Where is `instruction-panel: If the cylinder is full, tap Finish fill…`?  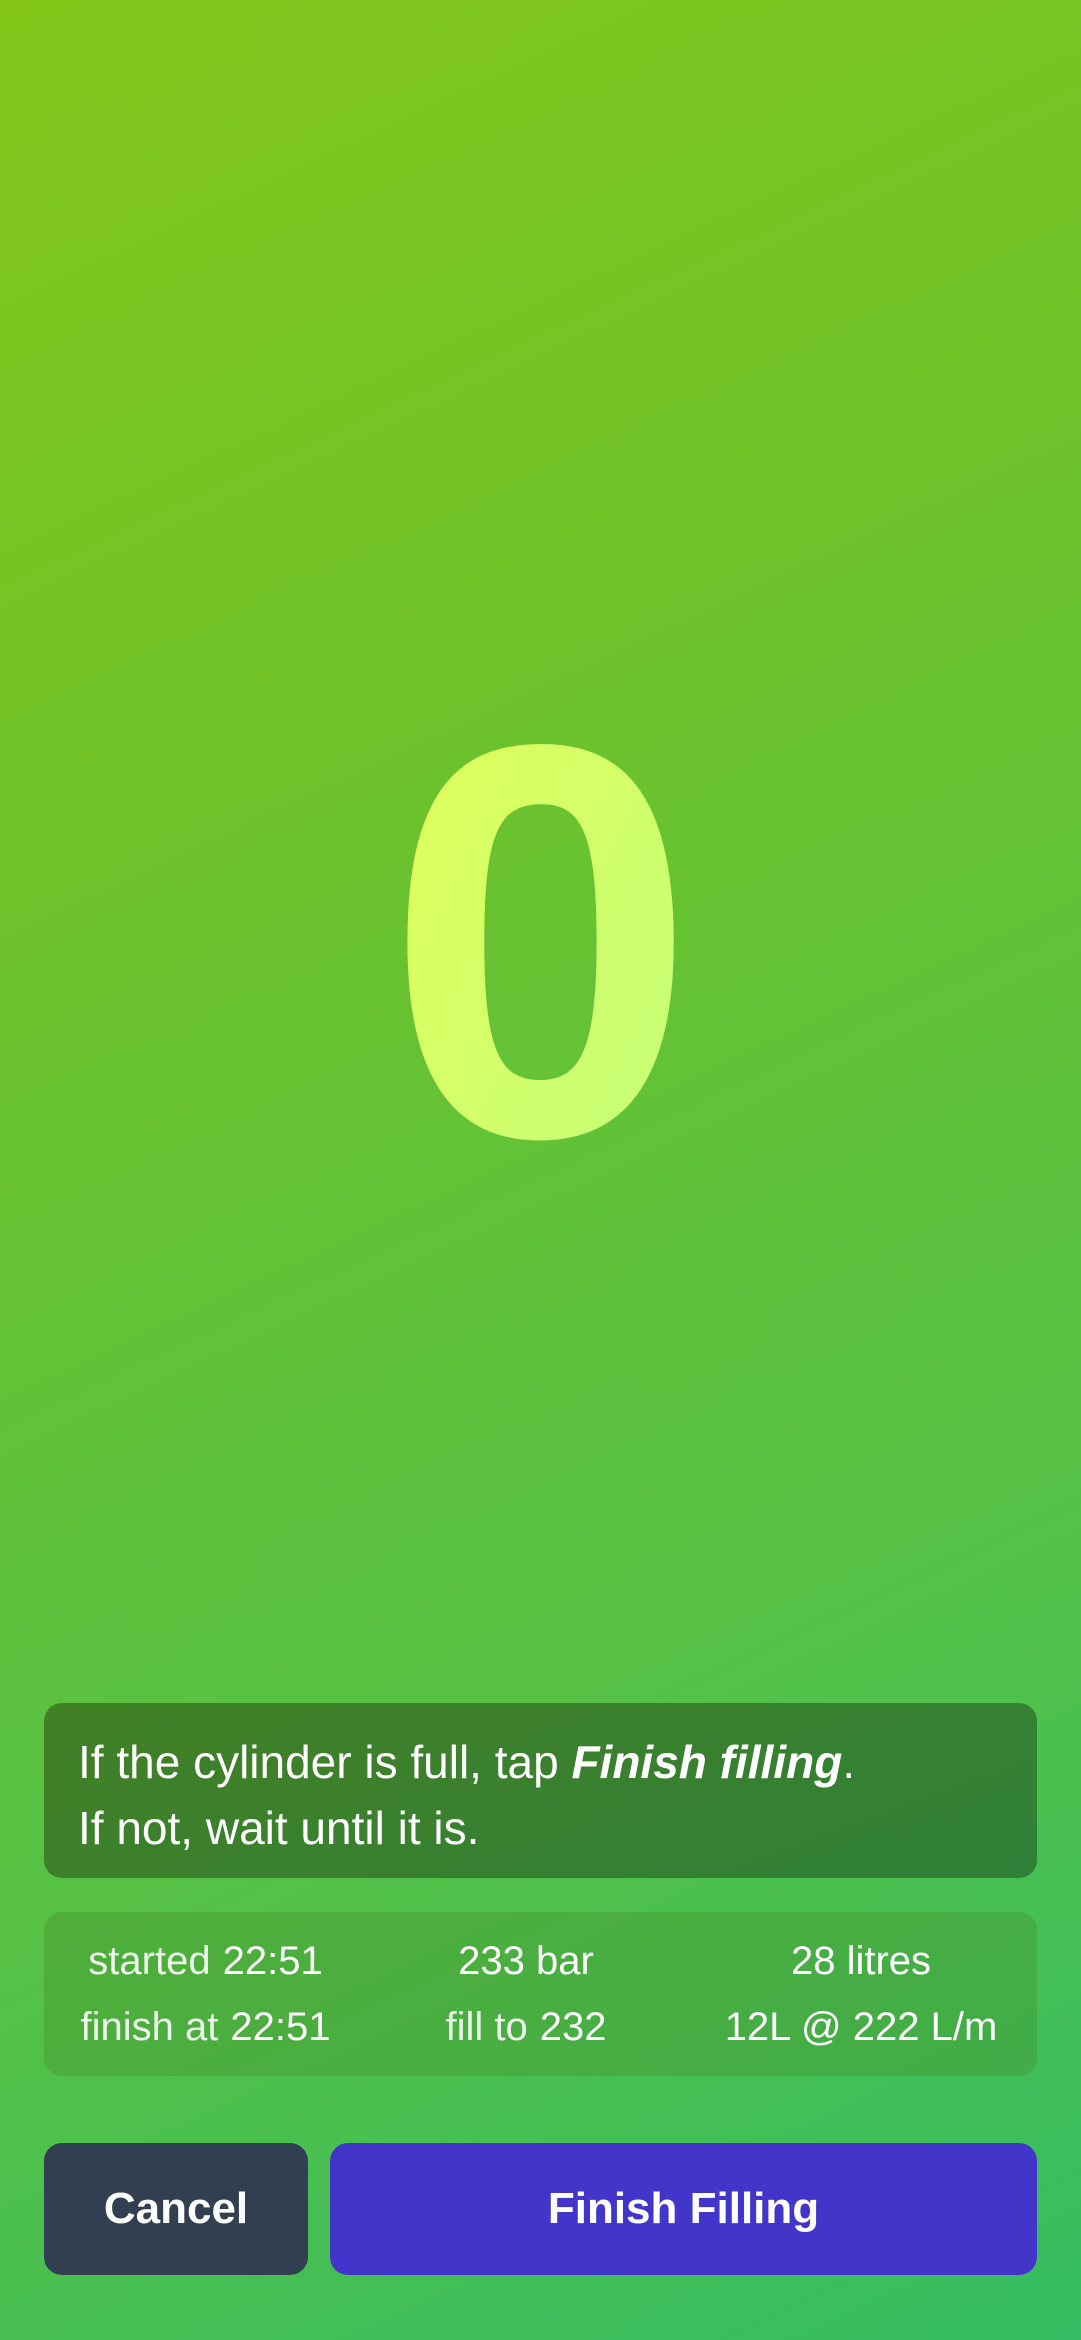 instruction-panel: If the cylinder is full, tap Finish fill… is located at coordinates (540, 1790).